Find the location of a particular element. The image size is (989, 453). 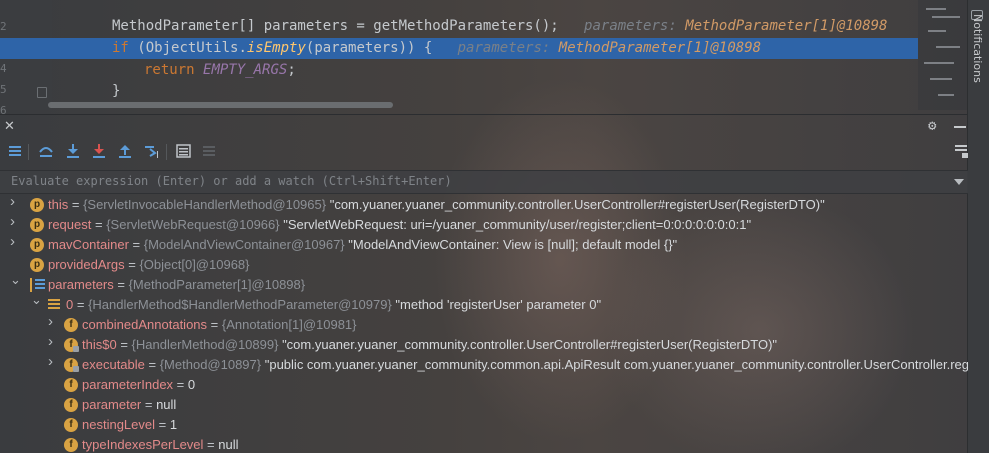

debug-window-header: ✕ ⚙ is located at coordinates (484, 127).